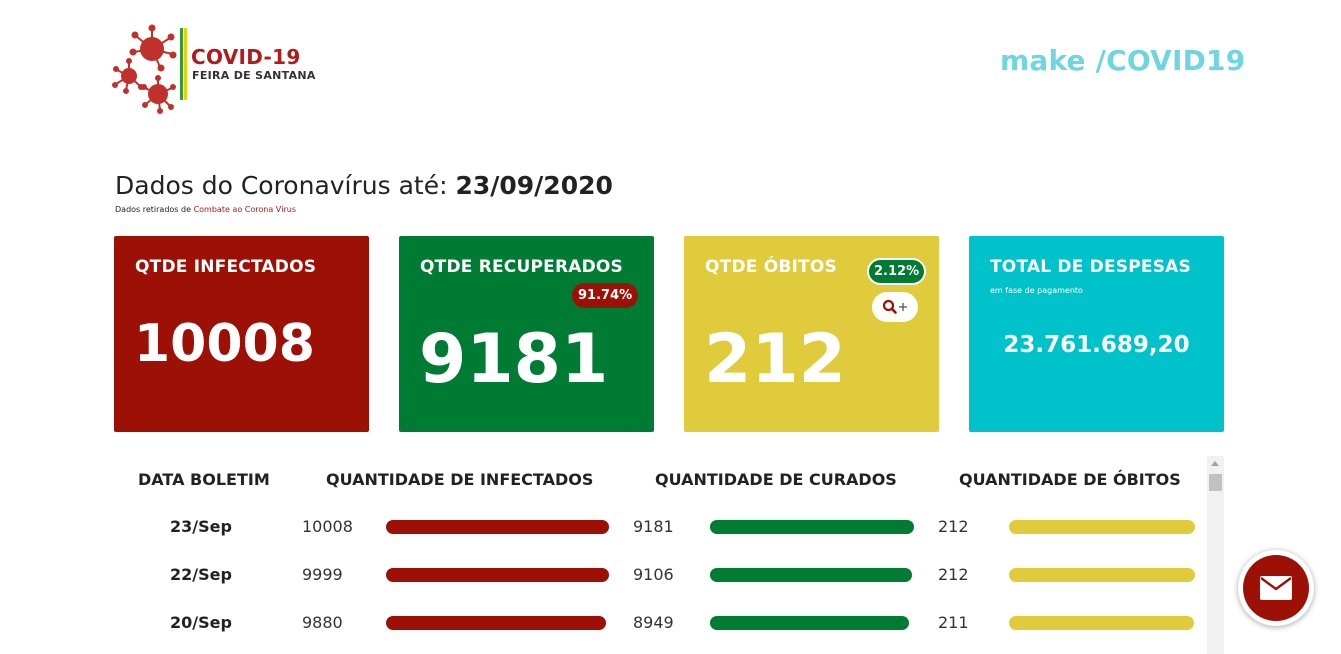 The height and width of the screenshot is (654, 1341). What do you see at coordinates (204, 479) in the screenshot?
I see `col-header-data: DATA BOLETIM` at bounding box center [204, 479].